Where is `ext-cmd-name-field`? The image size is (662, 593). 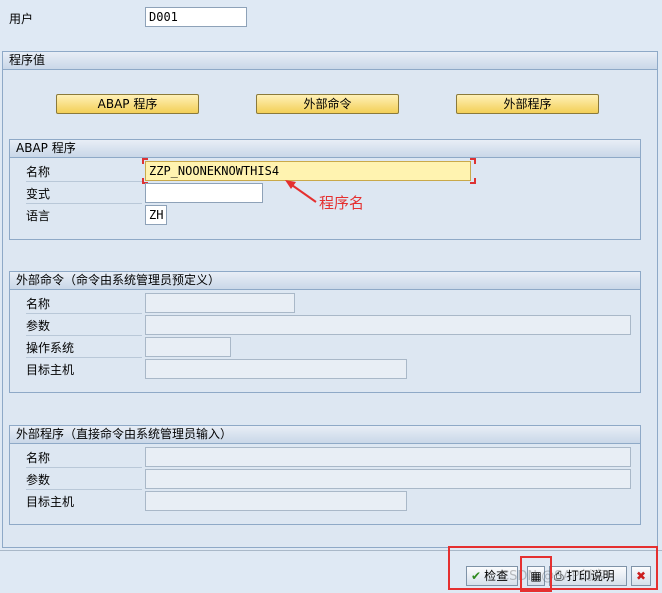
ext-cmd-name-field is located at coordinates (220, 303).